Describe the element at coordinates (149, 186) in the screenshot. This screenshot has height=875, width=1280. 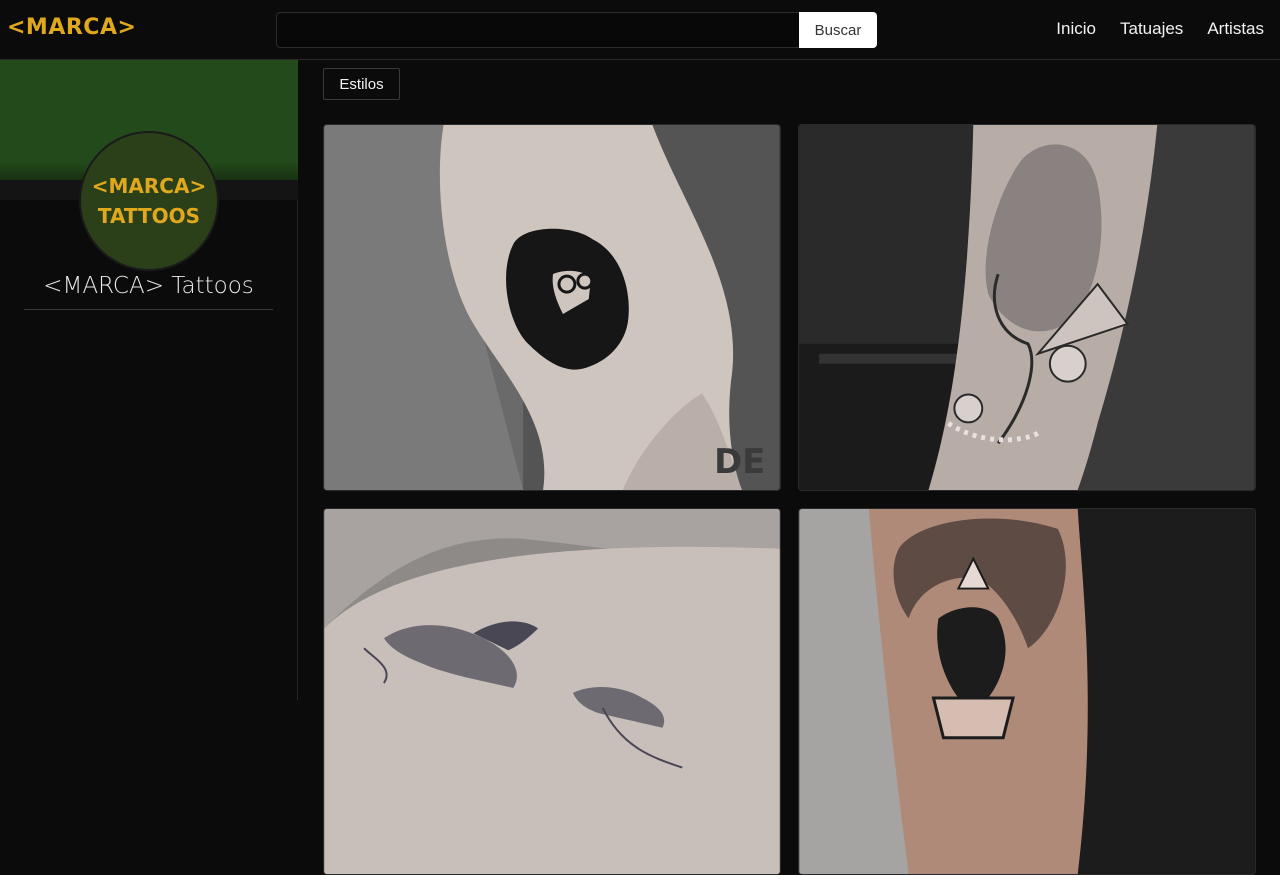
I see `logo-text-marca: <MARCA>` at that location.